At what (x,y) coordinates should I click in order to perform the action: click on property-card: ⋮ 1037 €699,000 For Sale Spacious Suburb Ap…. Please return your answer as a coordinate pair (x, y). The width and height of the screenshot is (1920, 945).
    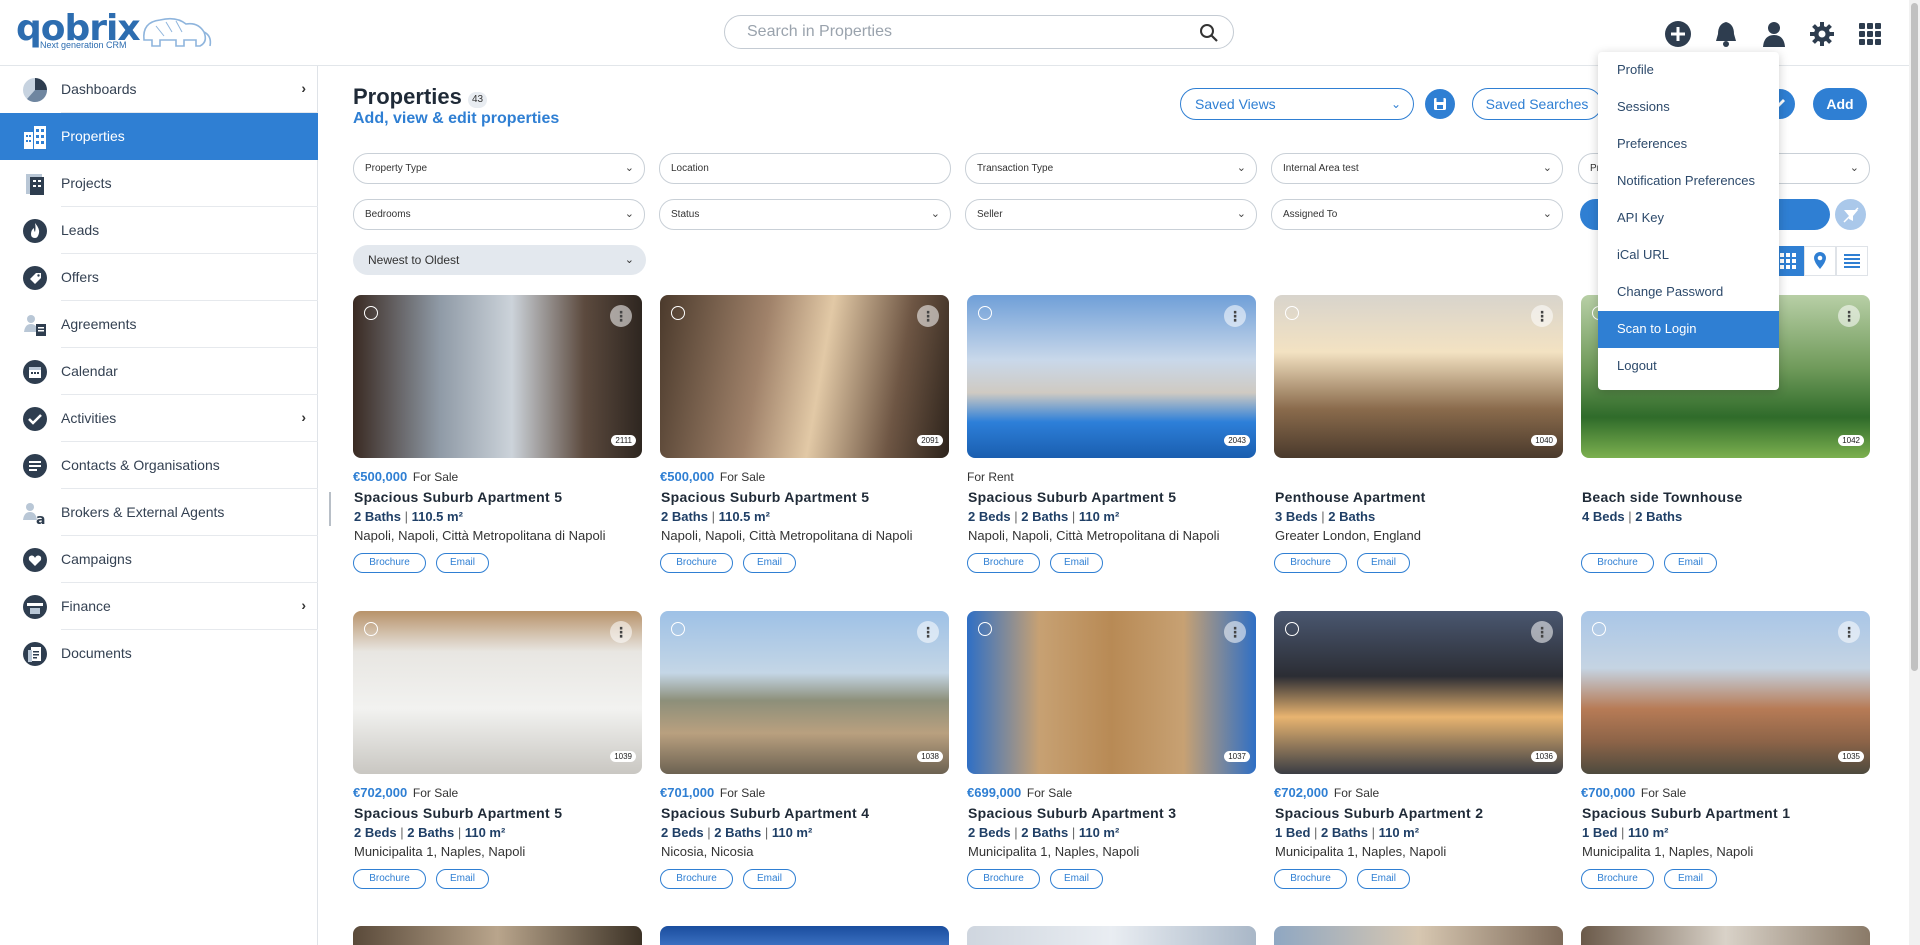
    Looking at the image, I should click on (1111, 756).